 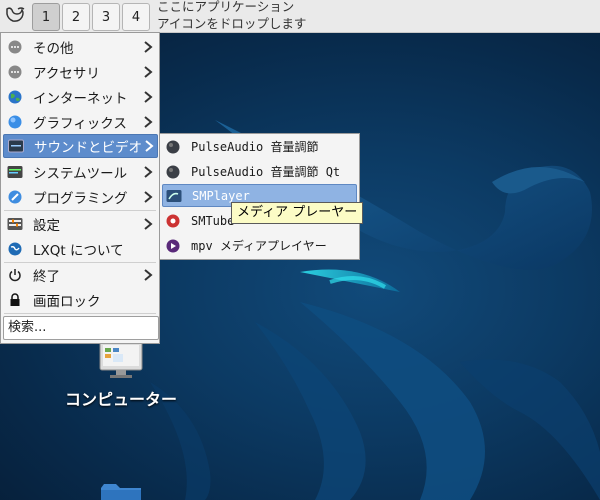 I want to click on menu-item-system-tools: システムツール, so click(x=80, y=172).